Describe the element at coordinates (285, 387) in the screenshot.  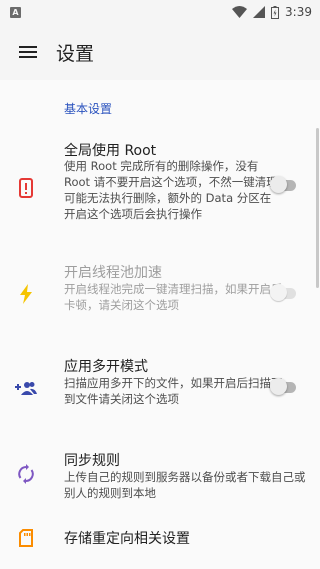
I see `multi-app-toggle` at that location.